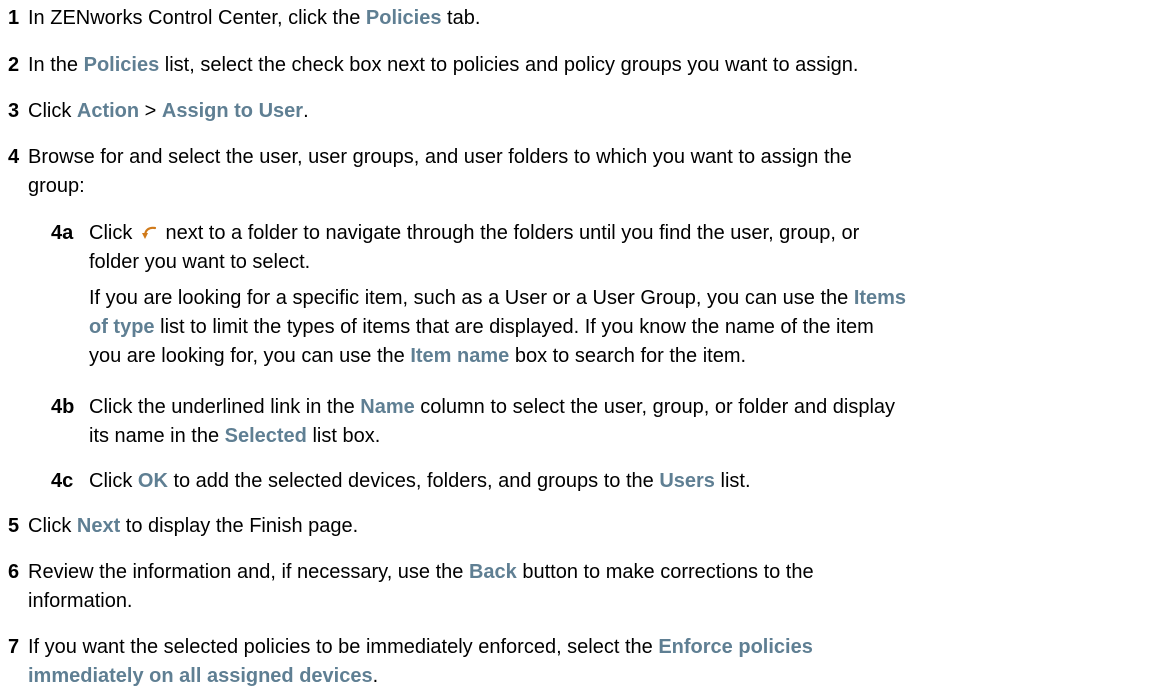 The width and height of the screenshot is (1175, 696). Describe the element at coordinates (492, 572) in the screenshot. I see `ui-term-back: Back` at that location.